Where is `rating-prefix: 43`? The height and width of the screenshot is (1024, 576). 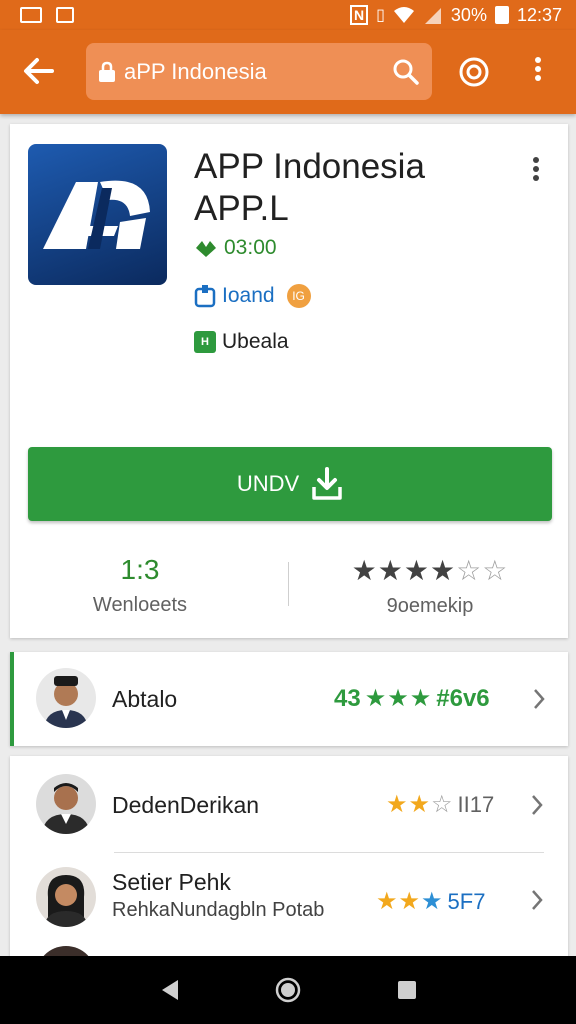 rating-prefix: 43 is located at coordinates (347, 698).